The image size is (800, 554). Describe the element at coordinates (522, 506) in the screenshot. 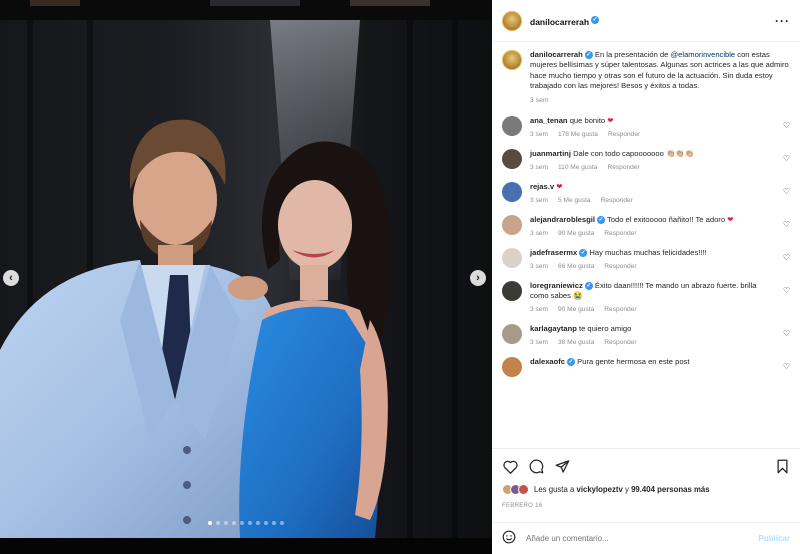

I see `post-date: FEBRERO 16` at that location.